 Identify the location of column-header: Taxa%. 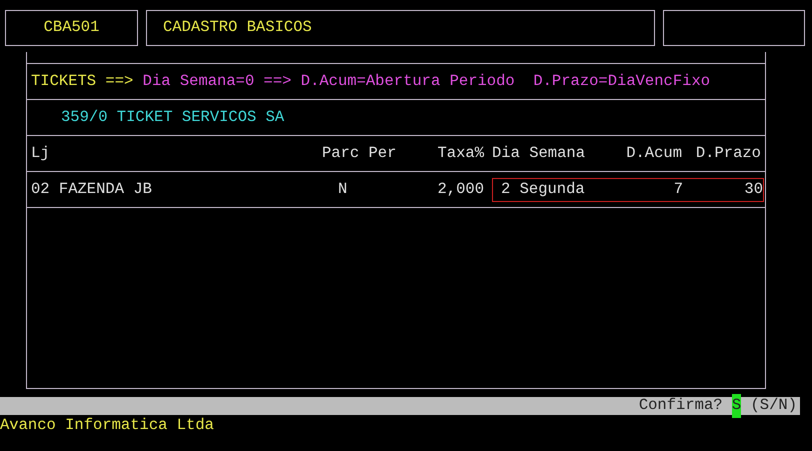
(460, 153).